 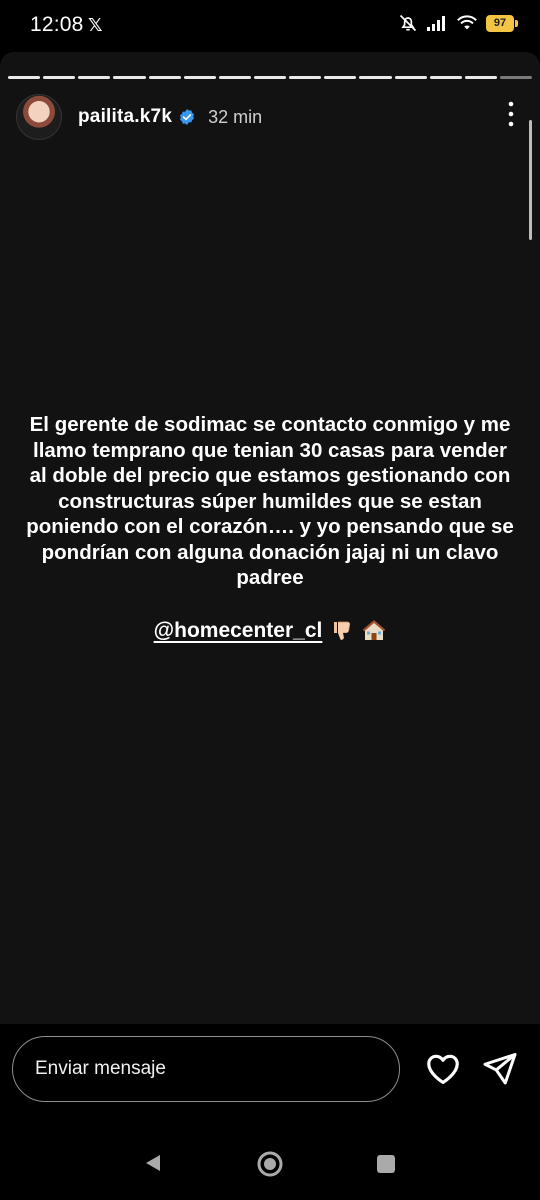 What do you see at coordinates (206, 1069) in the screenshot?
I see `message-input: Enviar mensaje` at bounding box center [206, 1069].